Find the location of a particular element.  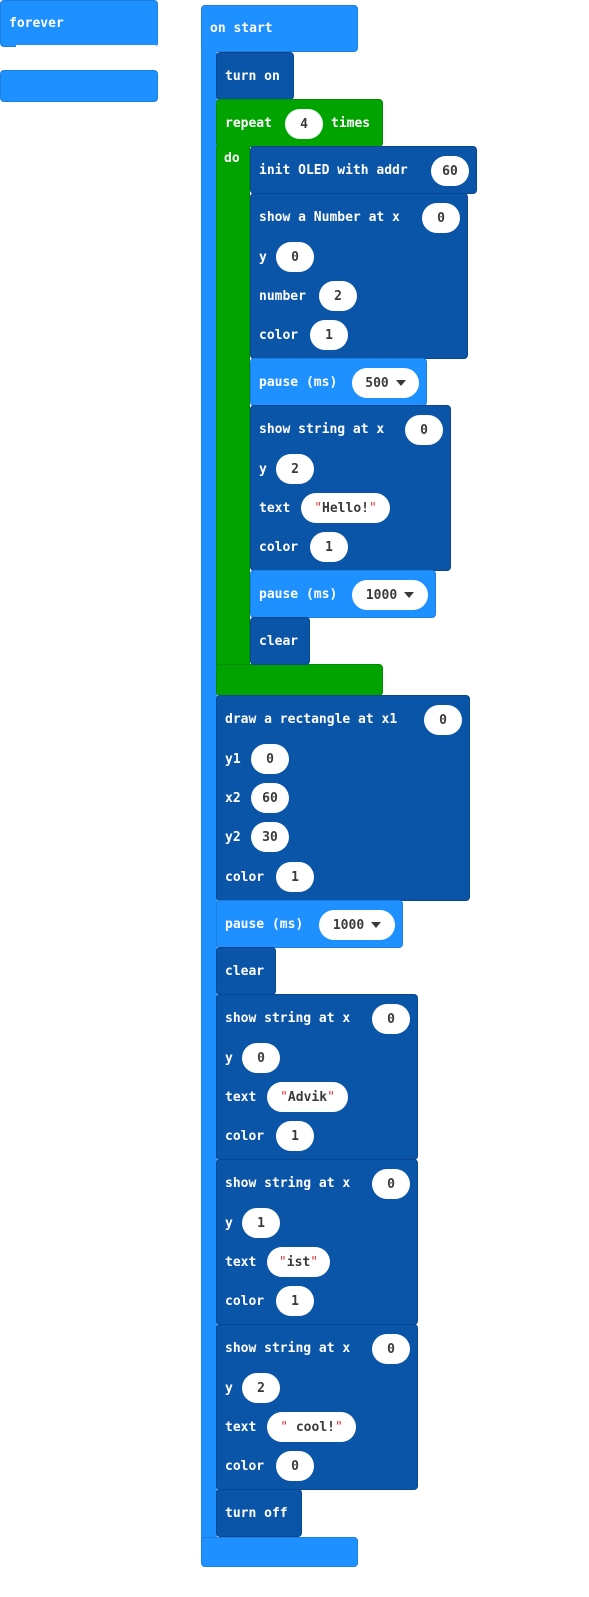

on-start-block-bottom is located at coordinates (279, 1552).